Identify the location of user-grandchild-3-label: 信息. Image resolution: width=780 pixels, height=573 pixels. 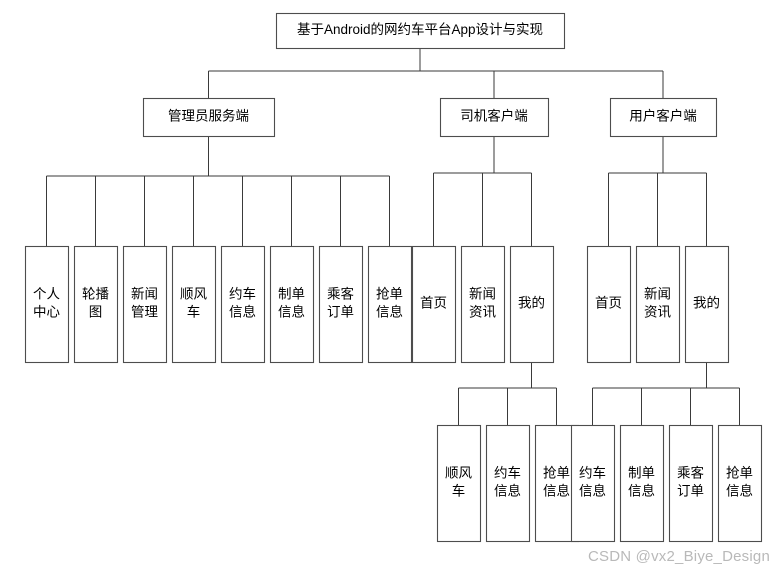
(739, 491).